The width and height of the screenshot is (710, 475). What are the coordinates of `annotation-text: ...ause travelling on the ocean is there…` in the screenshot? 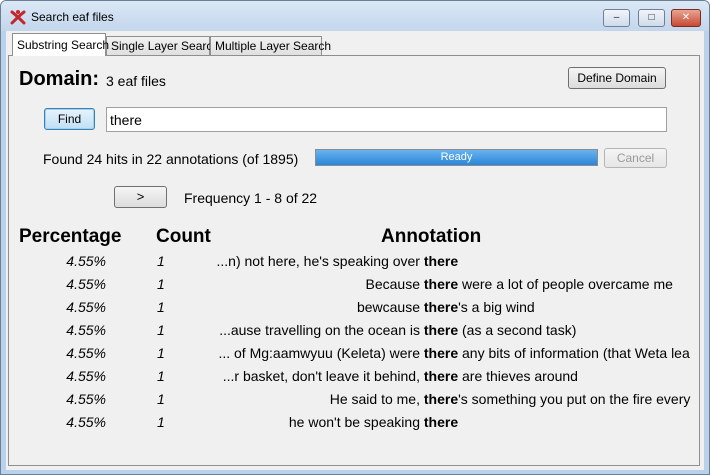 It's located at (397, 330).